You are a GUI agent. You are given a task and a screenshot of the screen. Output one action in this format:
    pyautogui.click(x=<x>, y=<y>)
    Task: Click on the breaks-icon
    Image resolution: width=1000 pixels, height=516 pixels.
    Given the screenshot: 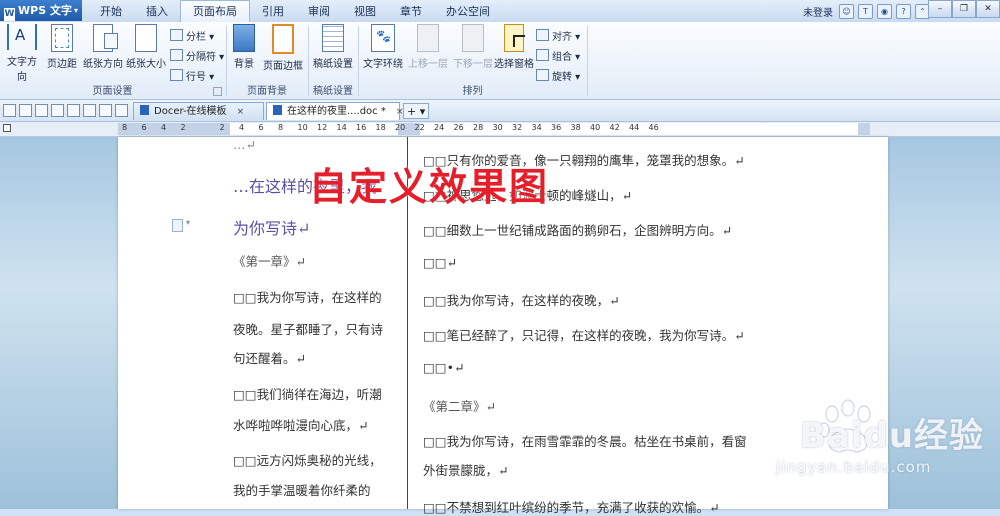 What is the action you would take?
    pyautogui.click(x=176, y=55)
    